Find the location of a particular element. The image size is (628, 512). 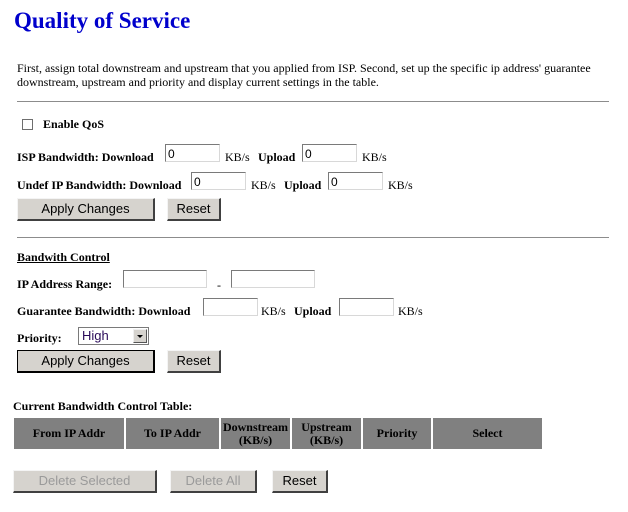

bandwidth-reset-button: Reset is located at coordinates (194, 361).